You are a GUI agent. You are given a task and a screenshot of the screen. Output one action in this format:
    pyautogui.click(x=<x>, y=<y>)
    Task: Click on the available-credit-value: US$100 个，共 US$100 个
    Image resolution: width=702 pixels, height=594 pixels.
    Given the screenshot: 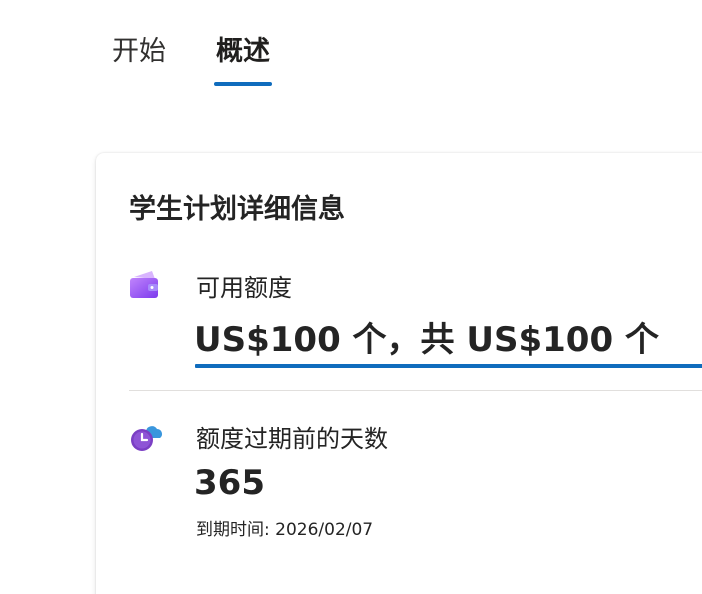 What is the action you would take?
    pyautogui.click(x=426, y=340)
    